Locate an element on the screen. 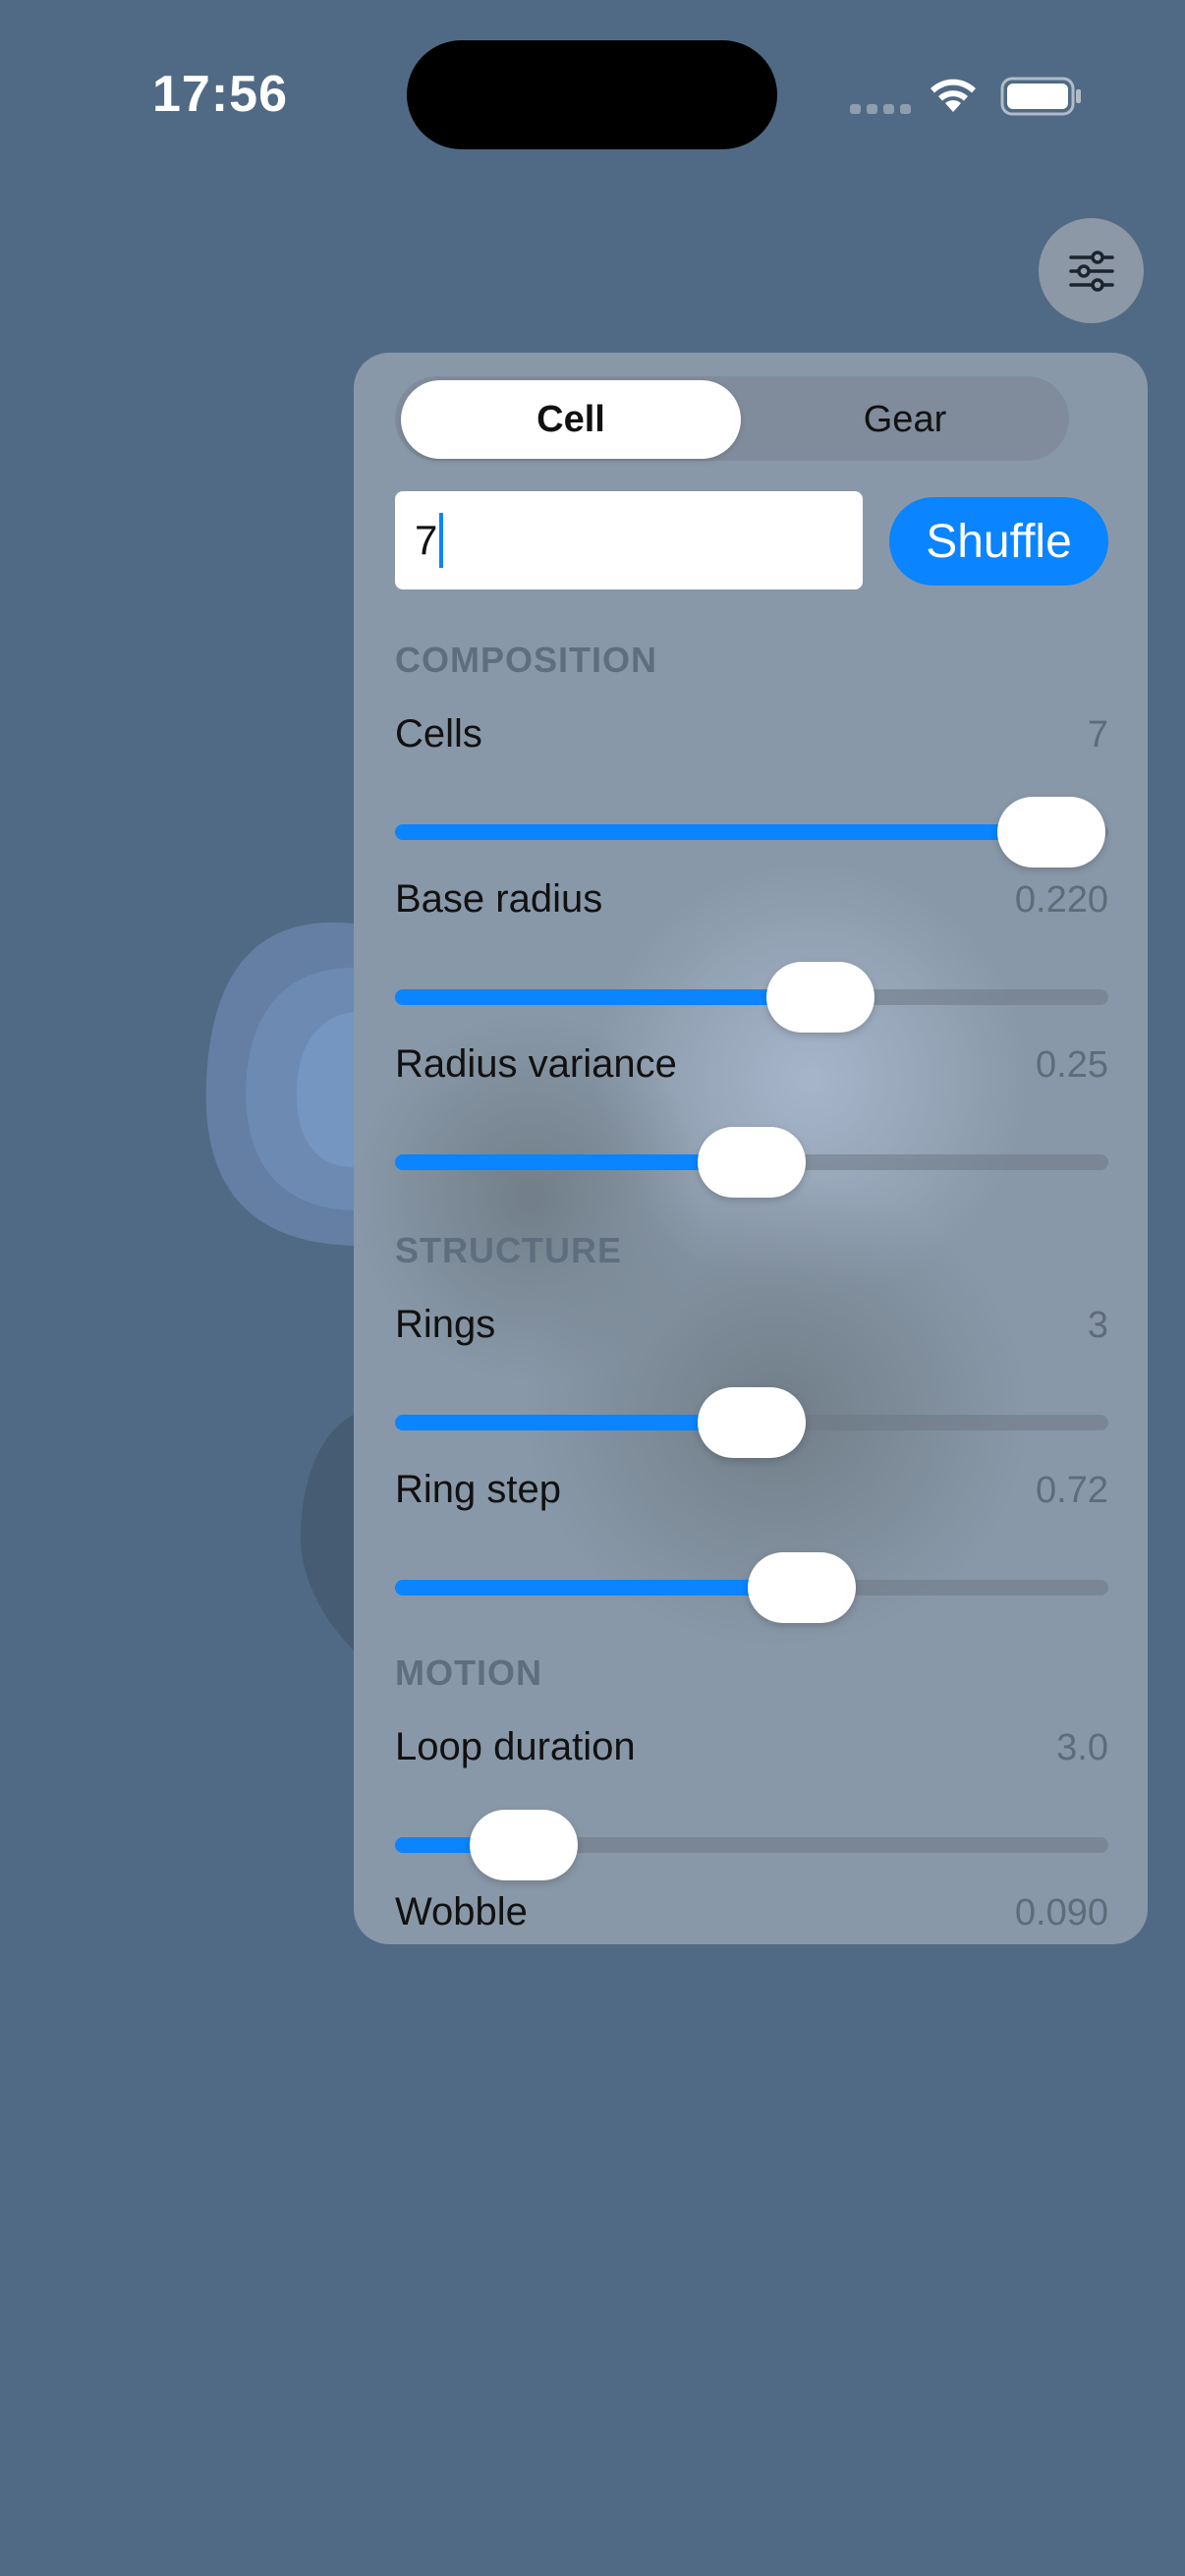 The image size is (1185, 2576). section-title-structure: STRUCTURE is located at coordinates (509, 1250).